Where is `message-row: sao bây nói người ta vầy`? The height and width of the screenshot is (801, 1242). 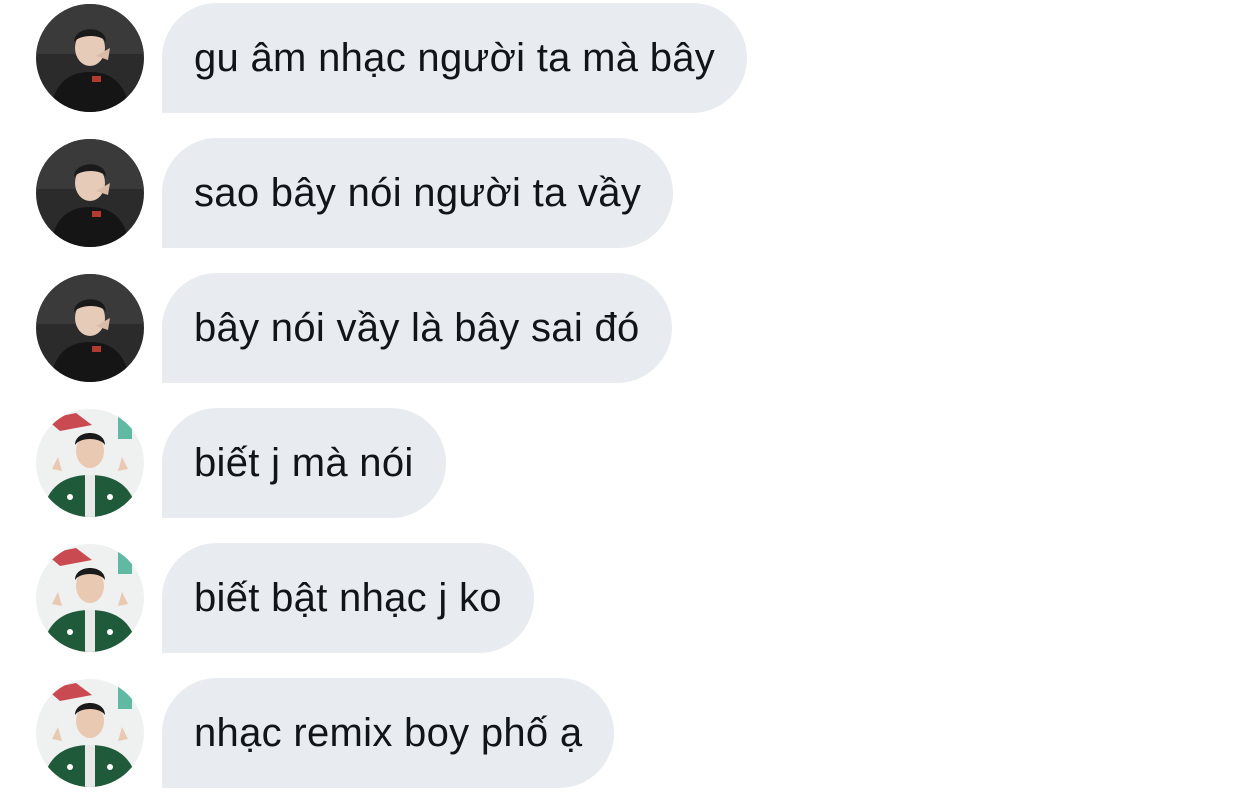 message-row: sao bây nói người ta vầy is located at coordinates (355, 193).